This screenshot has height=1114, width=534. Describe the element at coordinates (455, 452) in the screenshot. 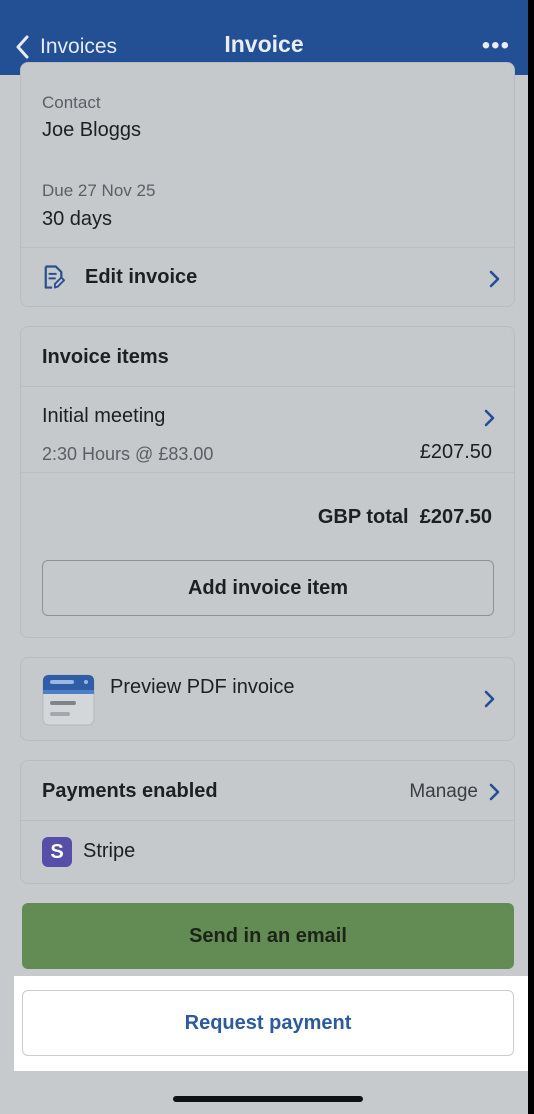

I see `item-amount: £207.50` at that location.